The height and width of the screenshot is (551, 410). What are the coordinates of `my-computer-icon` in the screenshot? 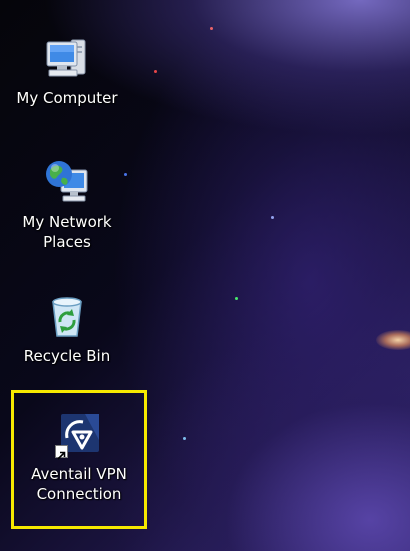 It's located at (67, 58).